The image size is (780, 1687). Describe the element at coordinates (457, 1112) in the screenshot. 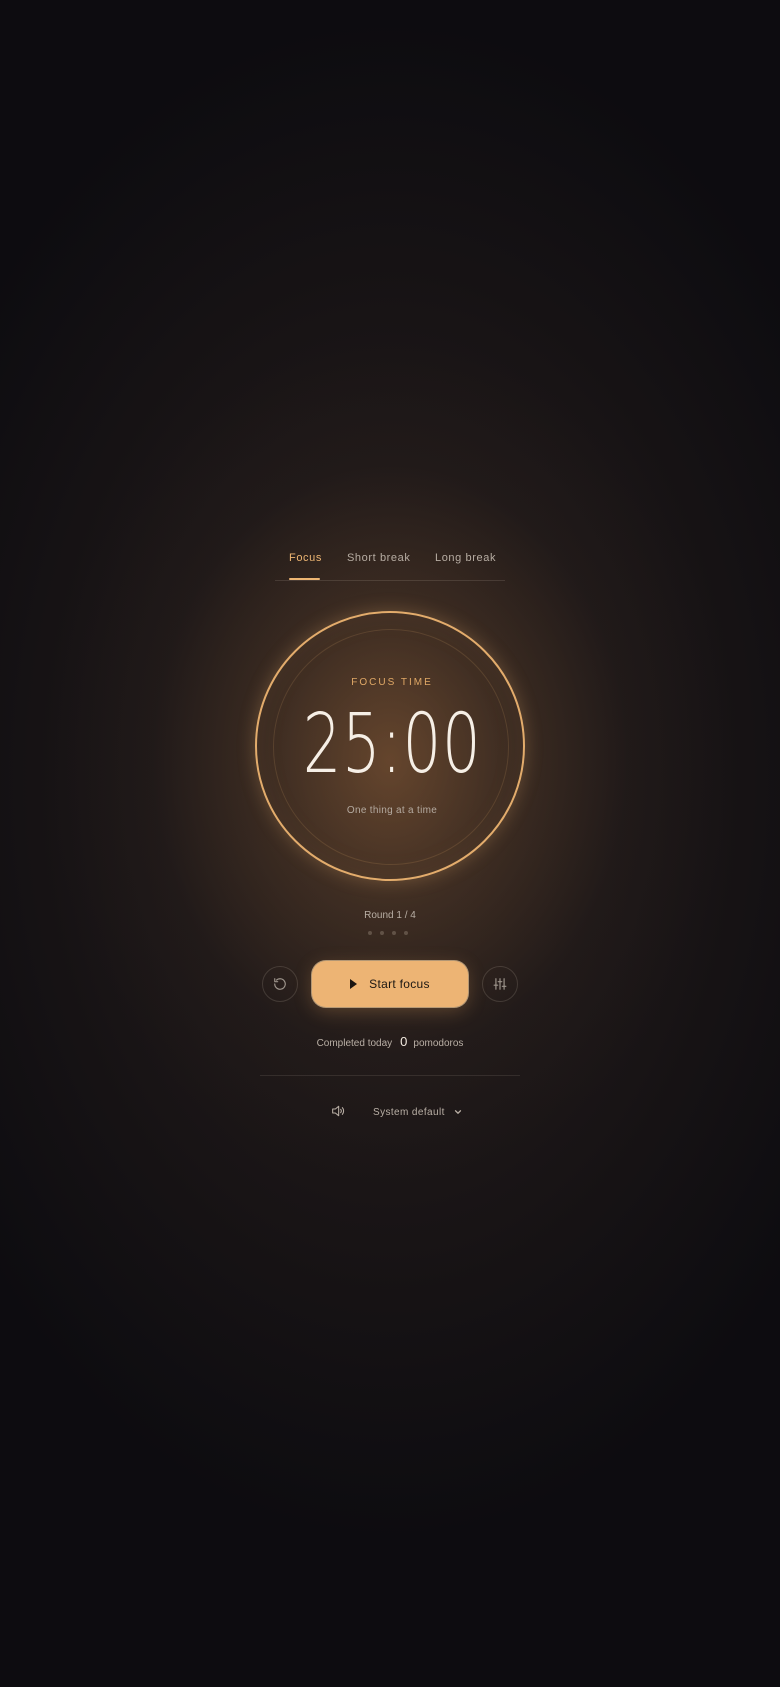

I see `chevron-down-icon` at that location.